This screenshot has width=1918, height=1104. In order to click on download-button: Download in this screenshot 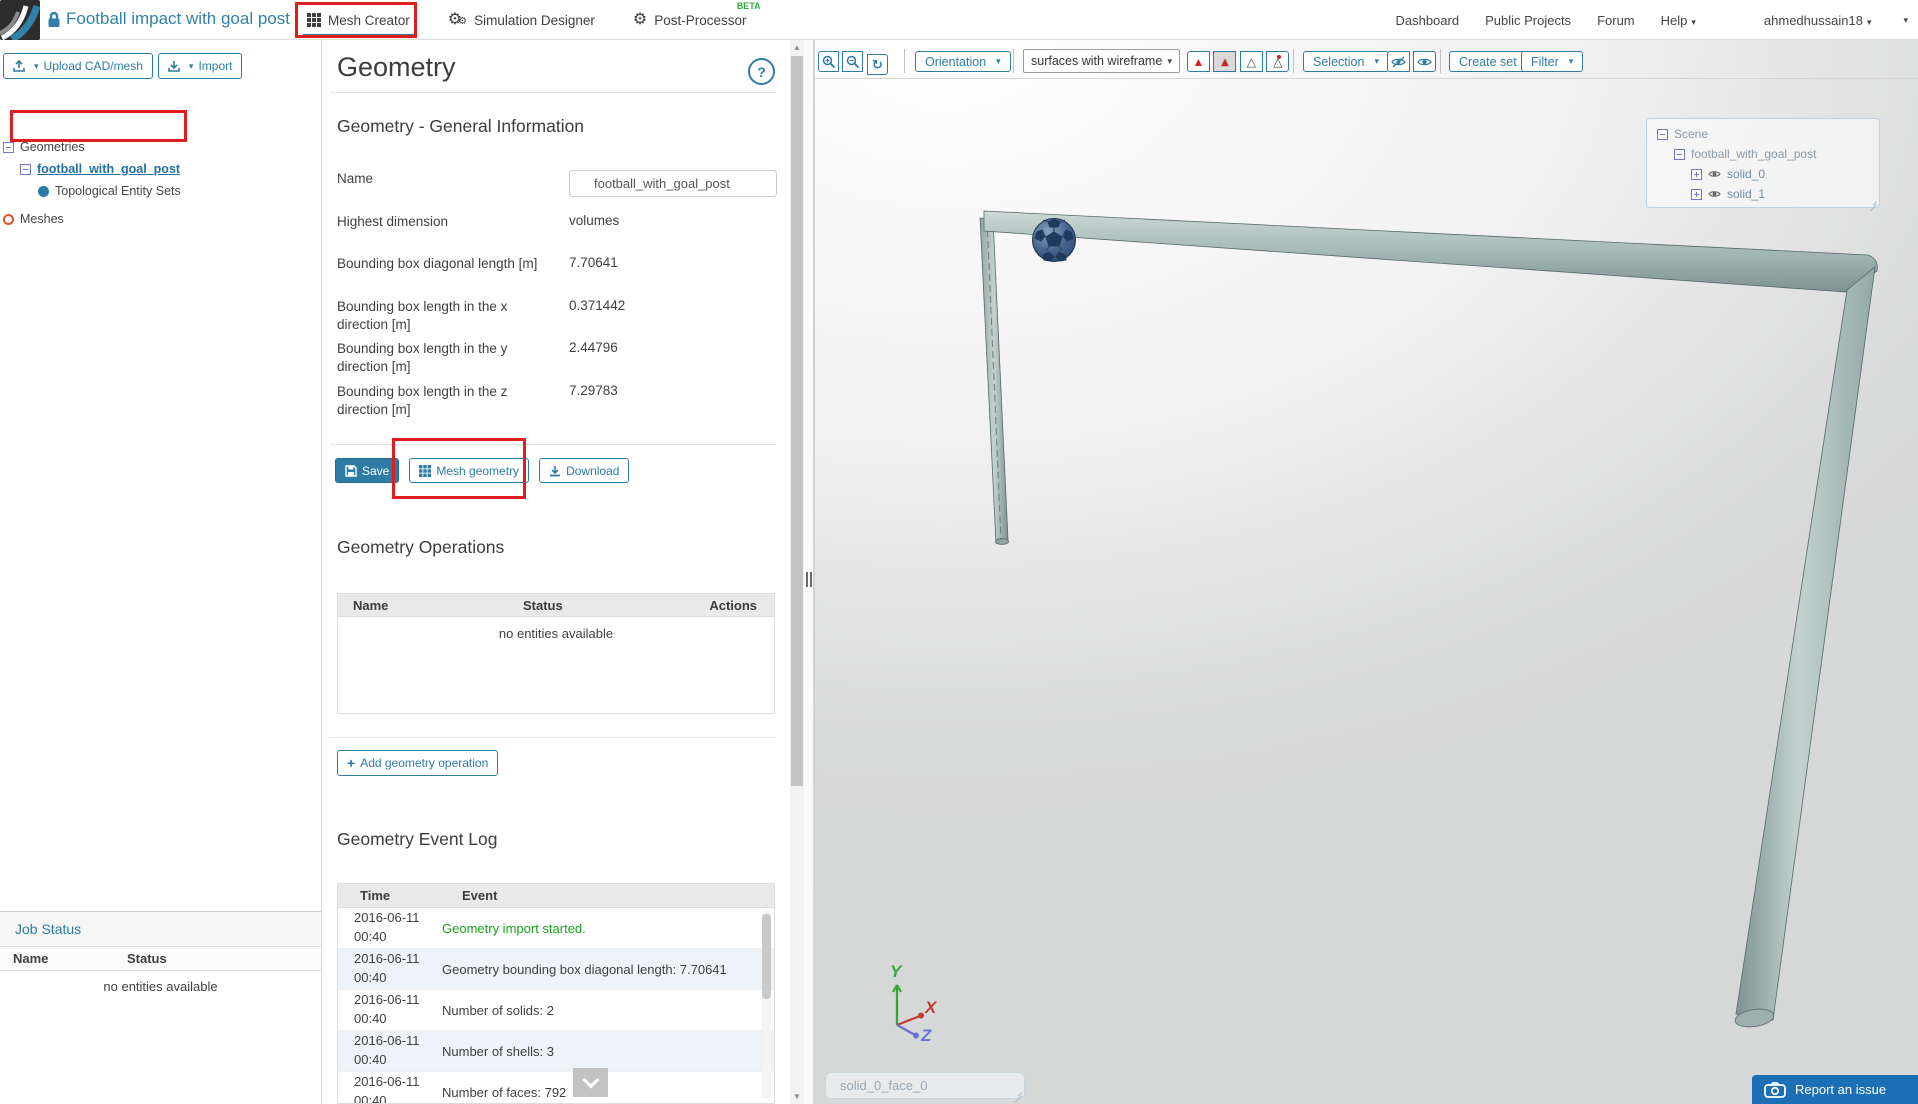, I will do `click(584, 470)`.